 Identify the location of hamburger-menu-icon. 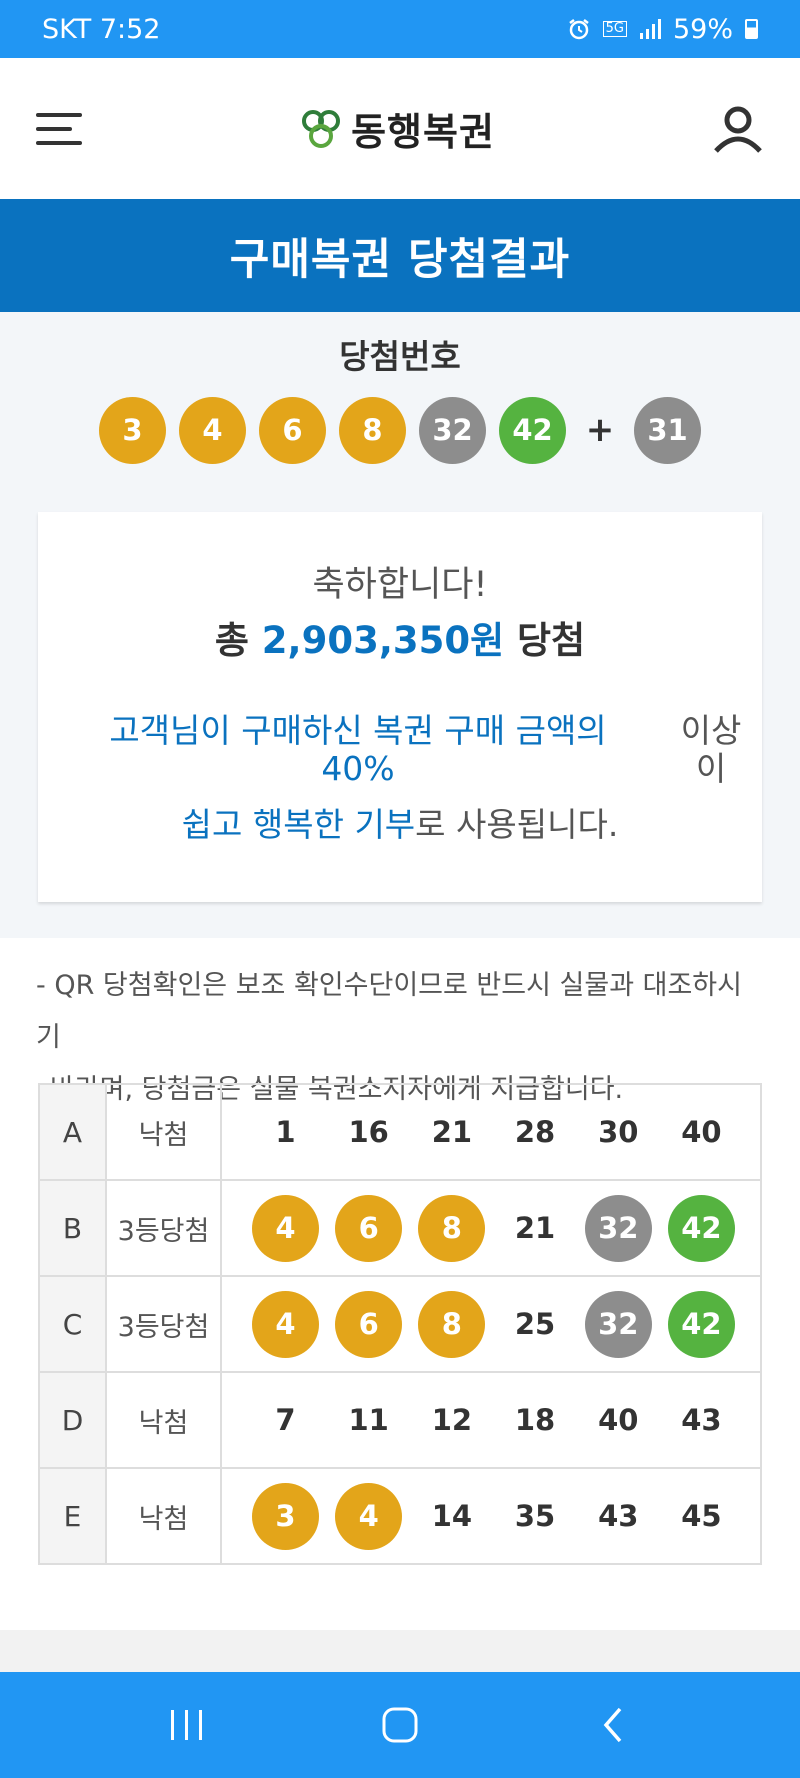
(59, 129).